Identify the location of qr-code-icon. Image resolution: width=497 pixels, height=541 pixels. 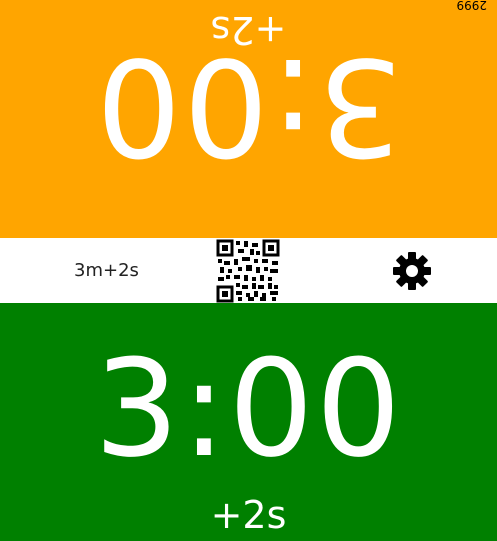
(248, 271).